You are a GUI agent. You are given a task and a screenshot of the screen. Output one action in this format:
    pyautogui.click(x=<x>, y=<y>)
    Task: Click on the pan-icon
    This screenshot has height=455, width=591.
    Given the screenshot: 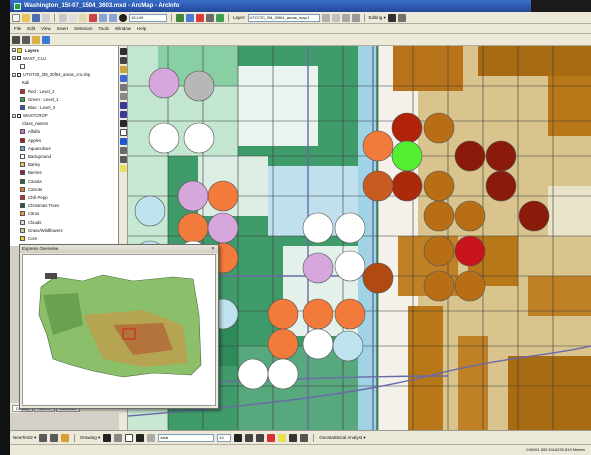 What is the action you would take?
    pyautogui.click(x=36, y=39)
    